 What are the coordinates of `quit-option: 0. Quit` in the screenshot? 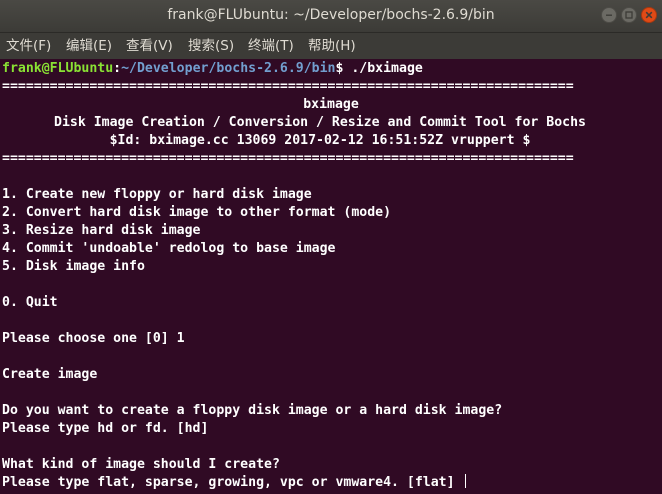 It's located at (30, 302).